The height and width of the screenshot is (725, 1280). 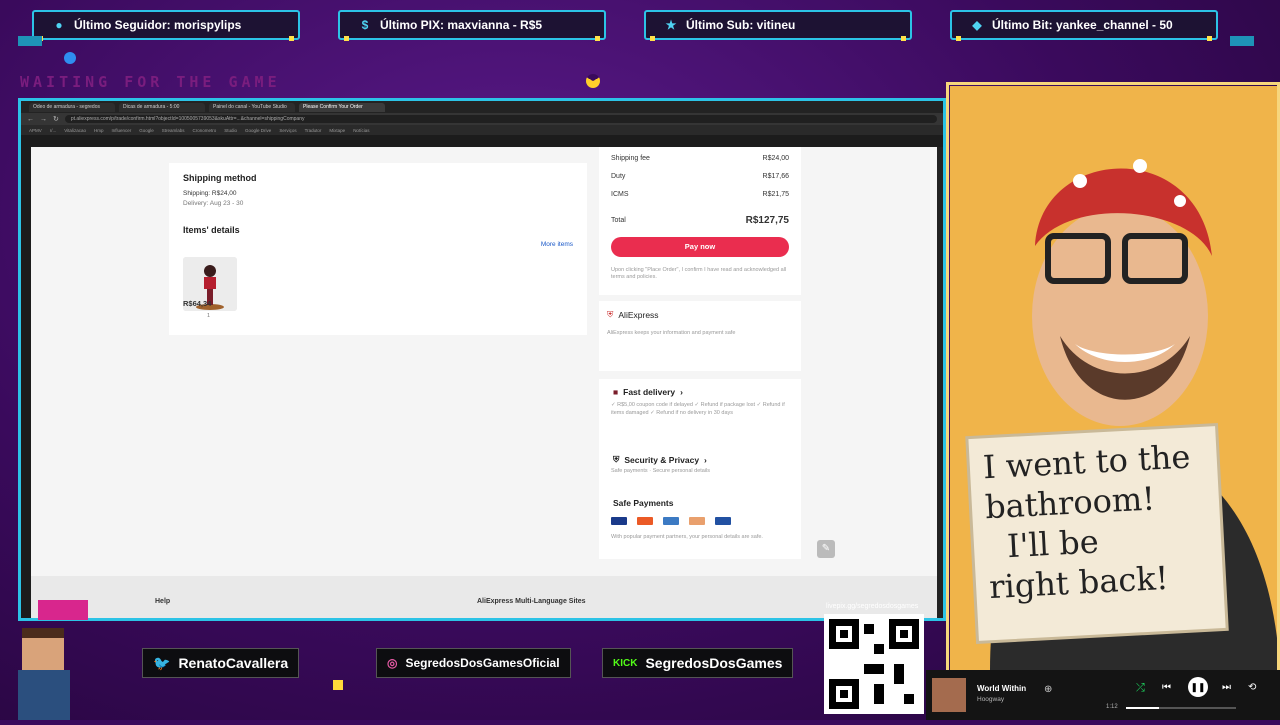 I want to click on row-value: R$17,66, so click(x=775, y=176).